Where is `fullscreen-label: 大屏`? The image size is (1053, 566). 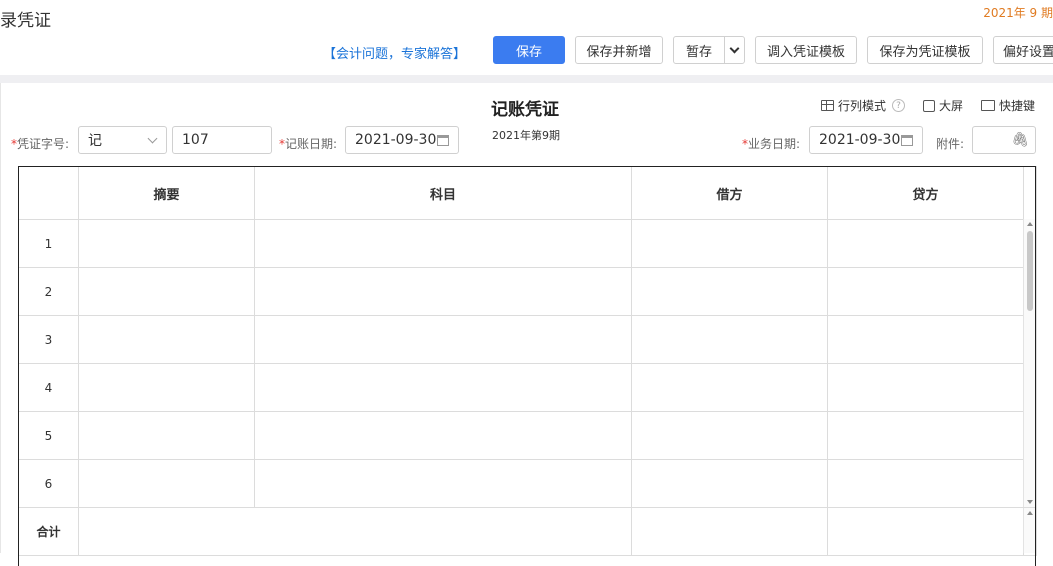
fullscreen-label: 大屏 is located at coordinates (950, 106).